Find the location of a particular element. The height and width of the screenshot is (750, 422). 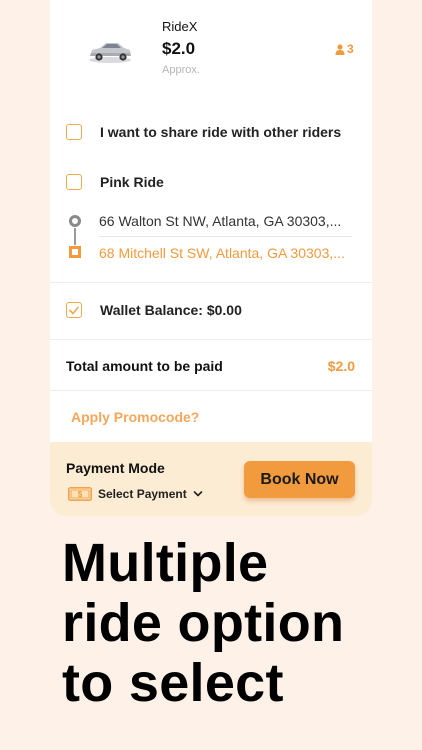

wallet-balance-label: Wallet Balance: $0.00 is located at coordinates (171, 310).